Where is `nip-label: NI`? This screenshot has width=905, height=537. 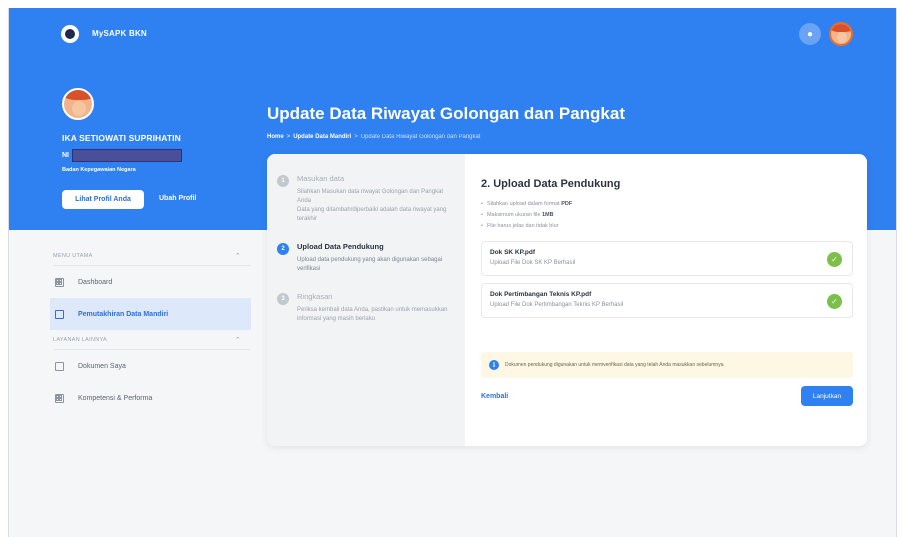 nip-label: NI is located at coordinates (65, 155).